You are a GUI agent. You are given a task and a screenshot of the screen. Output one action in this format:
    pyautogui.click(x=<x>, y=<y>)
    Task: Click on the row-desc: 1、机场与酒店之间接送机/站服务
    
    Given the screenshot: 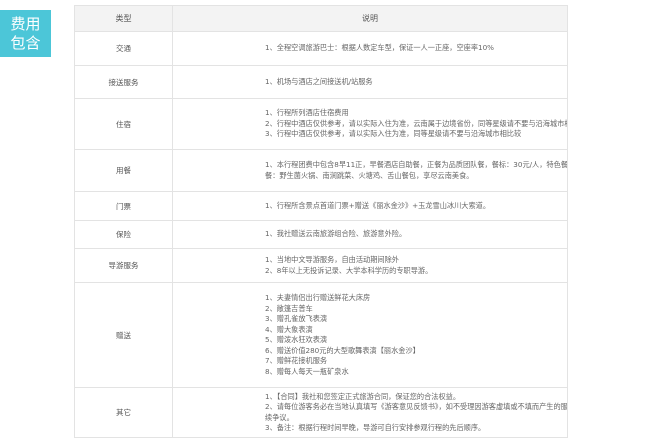 What is the action you would take?
    pyautogui.click(x=370, y=82)
    